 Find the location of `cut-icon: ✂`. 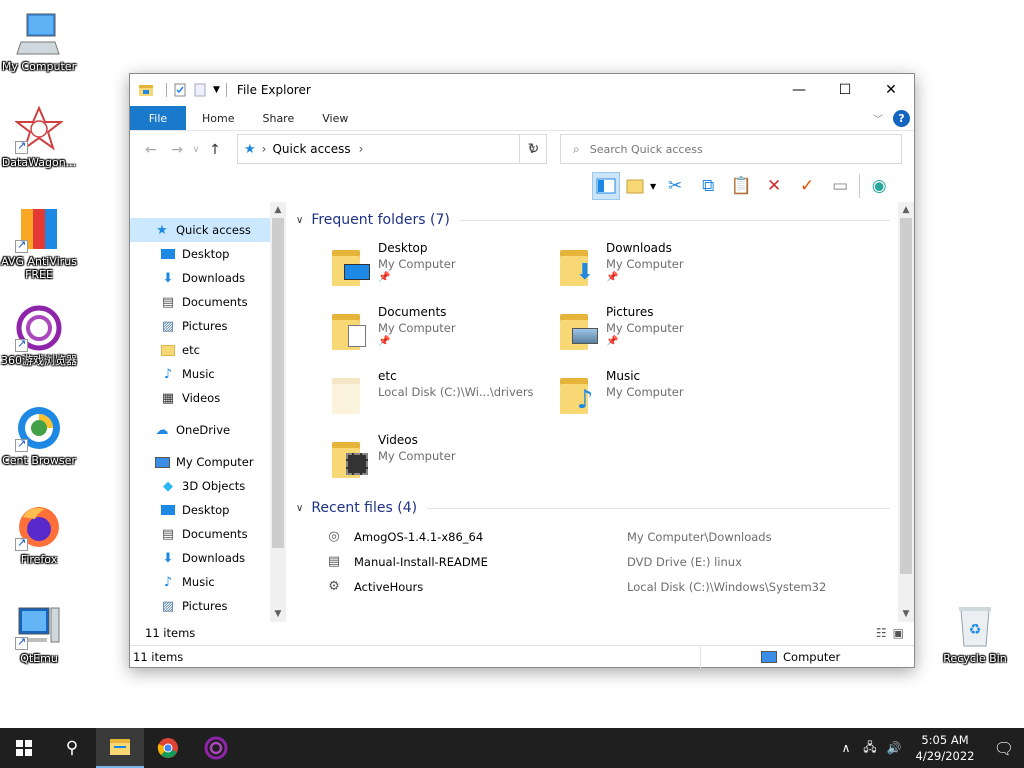

cut-icon: ✂ is located at coordinates (675, 186).